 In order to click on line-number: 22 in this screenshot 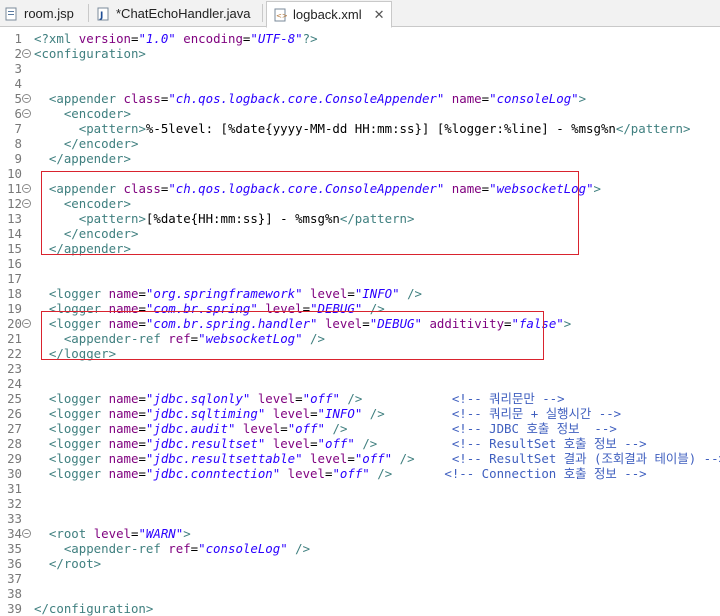, I will do `click(14, 353)`.